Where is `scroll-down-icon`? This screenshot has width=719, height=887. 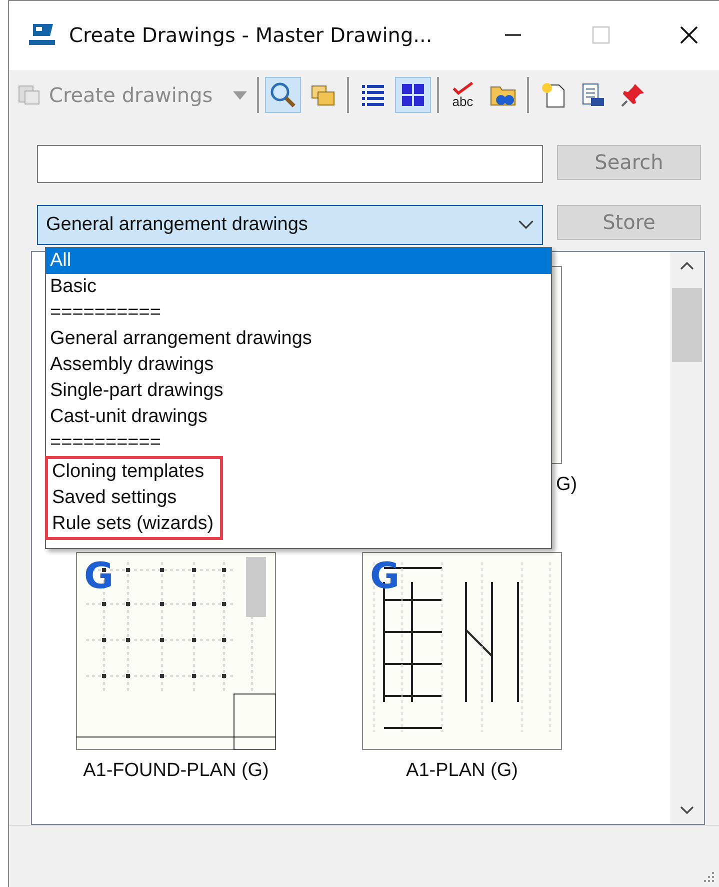 scroll-down-icon is located at coordinates (687, 810).